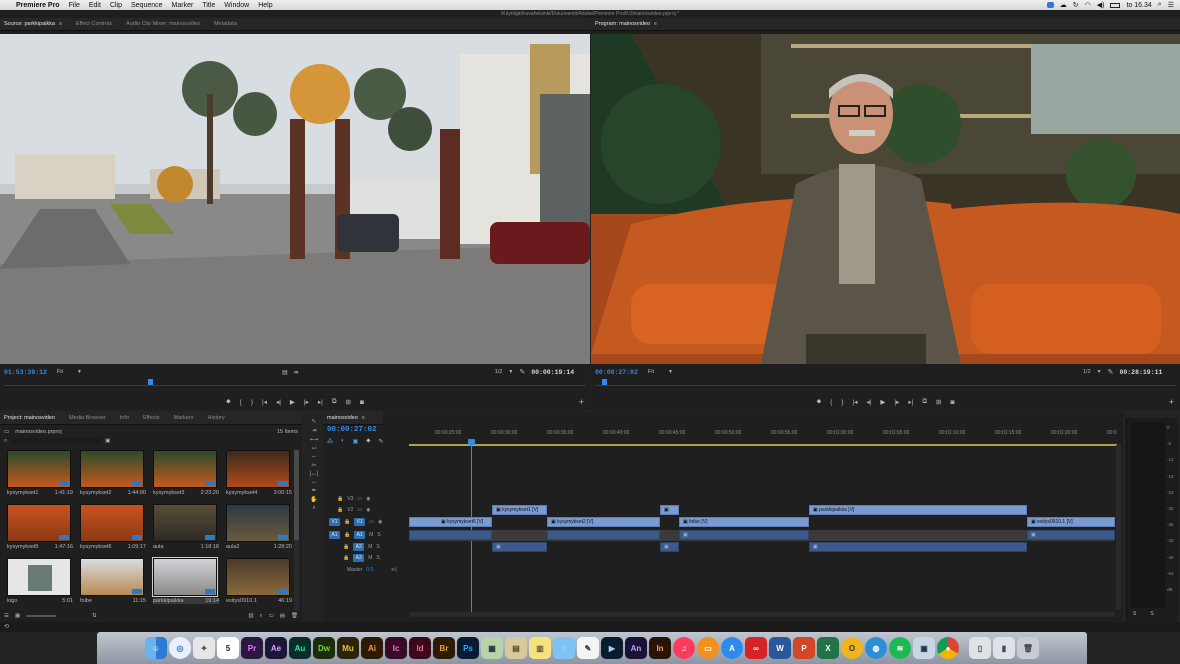  I want to click on thumb-esitys, so click(258, 577).